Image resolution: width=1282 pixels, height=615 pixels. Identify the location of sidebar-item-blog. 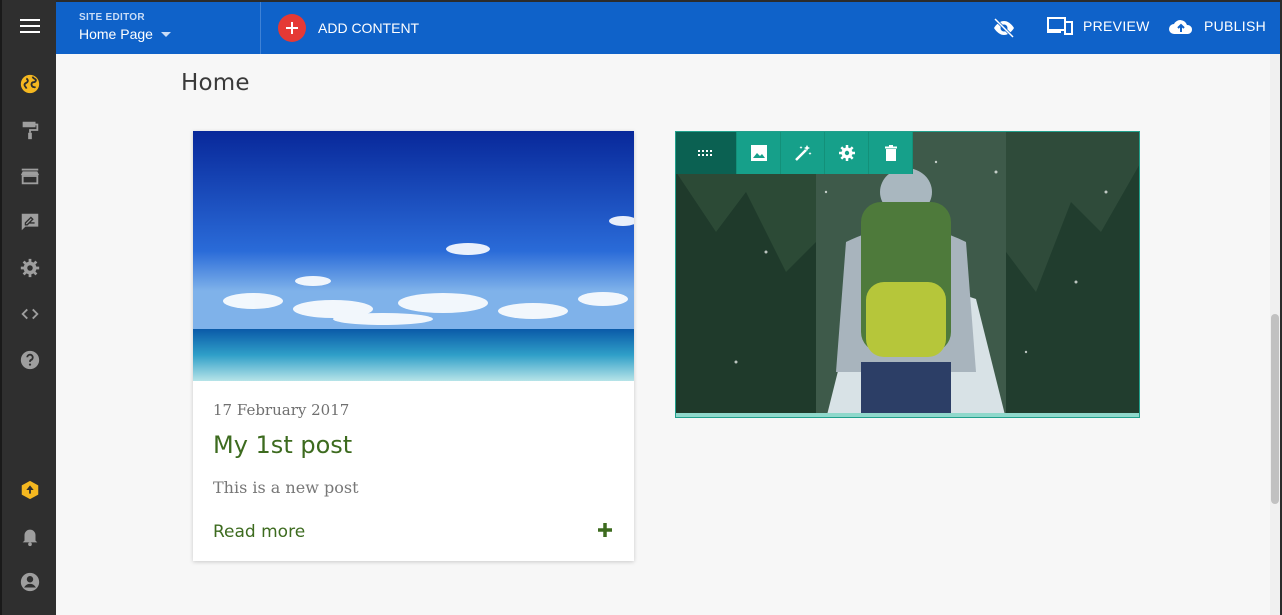
(30, 222).